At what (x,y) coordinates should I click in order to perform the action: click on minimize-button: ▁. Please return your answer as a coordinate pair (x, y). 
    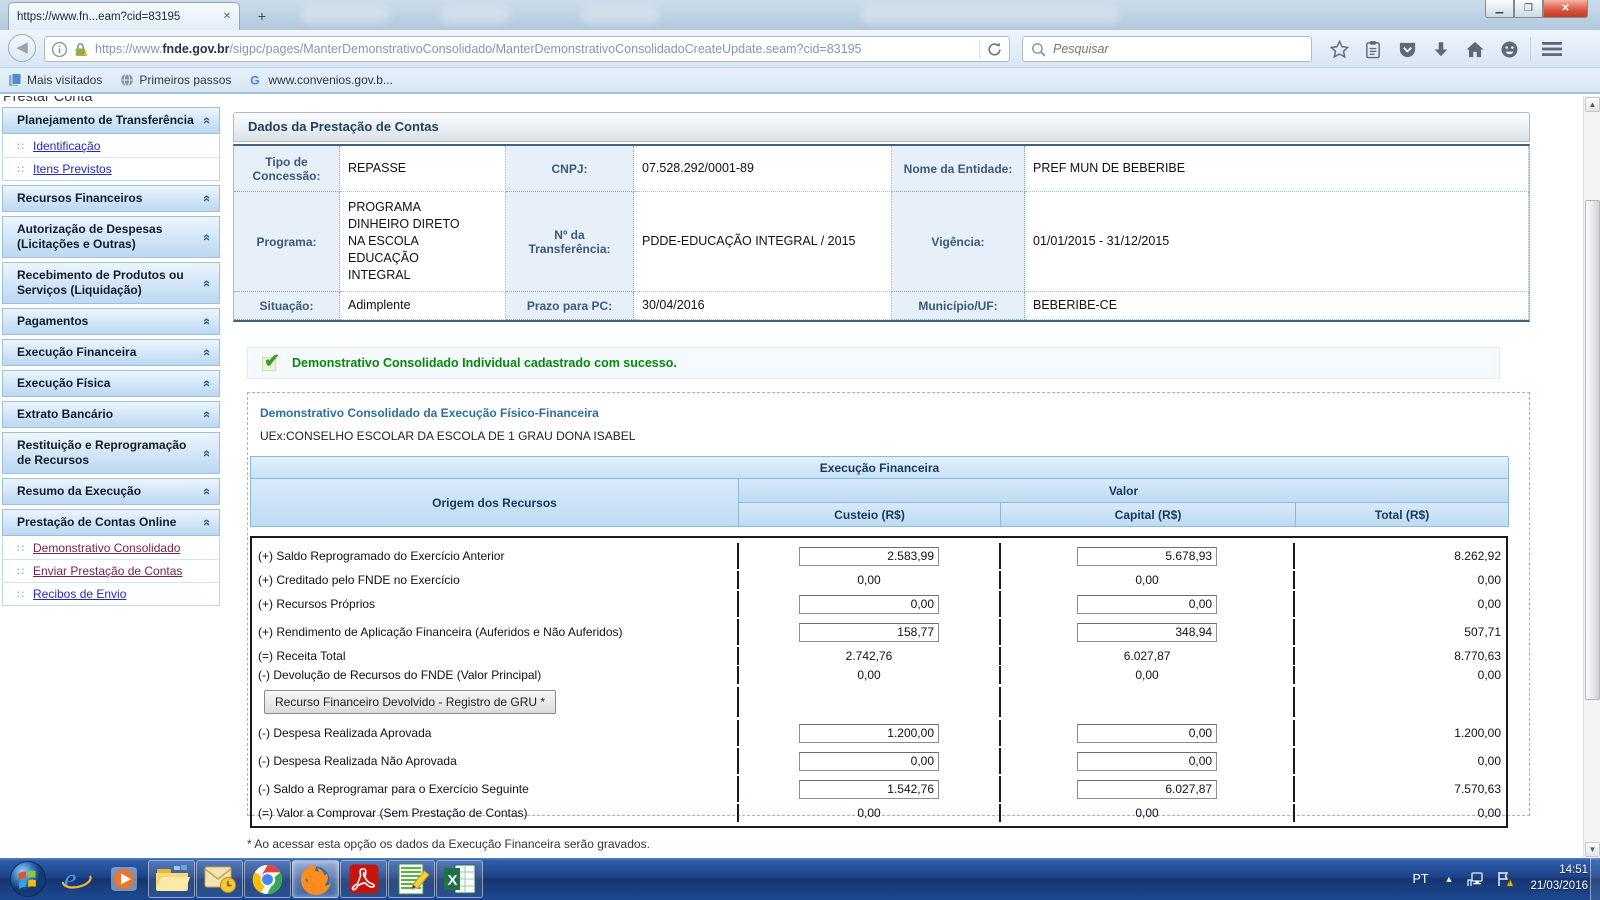
    Looking at the image, I should click on (1499, 9).